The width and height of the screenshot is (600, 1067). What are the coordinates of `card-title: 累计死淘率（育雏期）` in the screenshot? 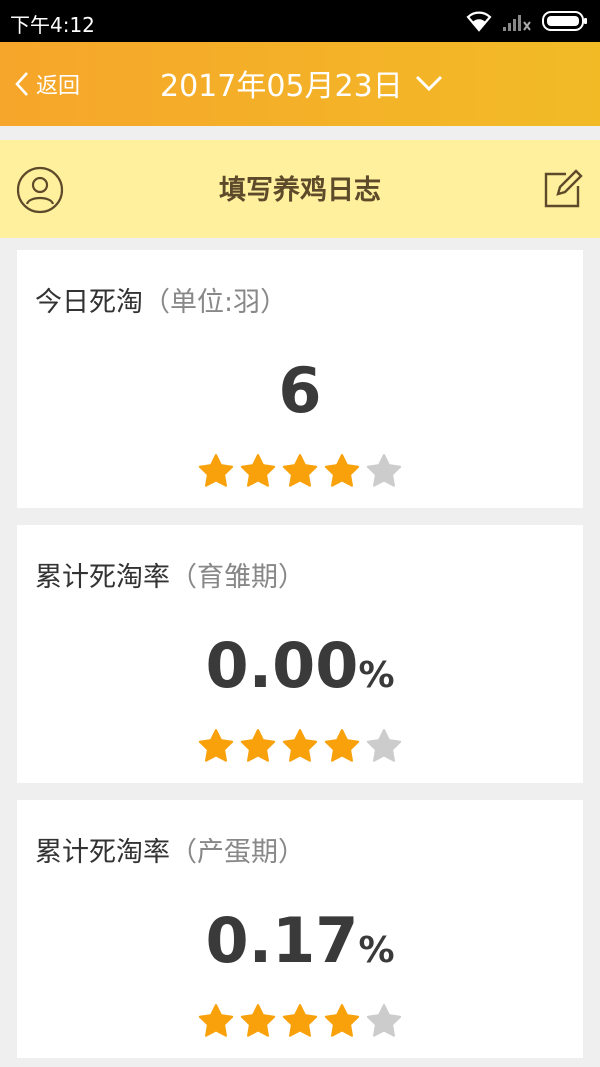 It's located at (170, 574).